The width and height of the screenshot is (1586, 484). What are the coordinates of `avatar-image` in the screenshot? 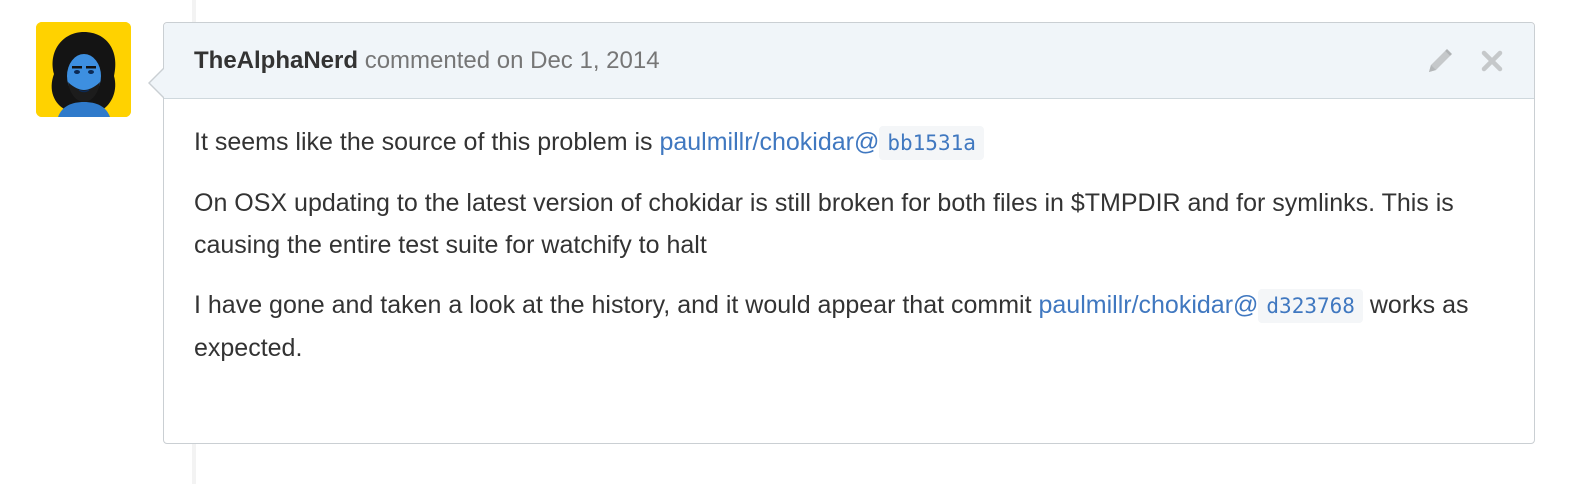 It's located at (83, 69).